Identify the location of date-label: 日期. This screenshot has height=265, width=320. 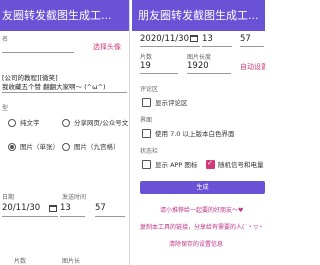
(8, 197).